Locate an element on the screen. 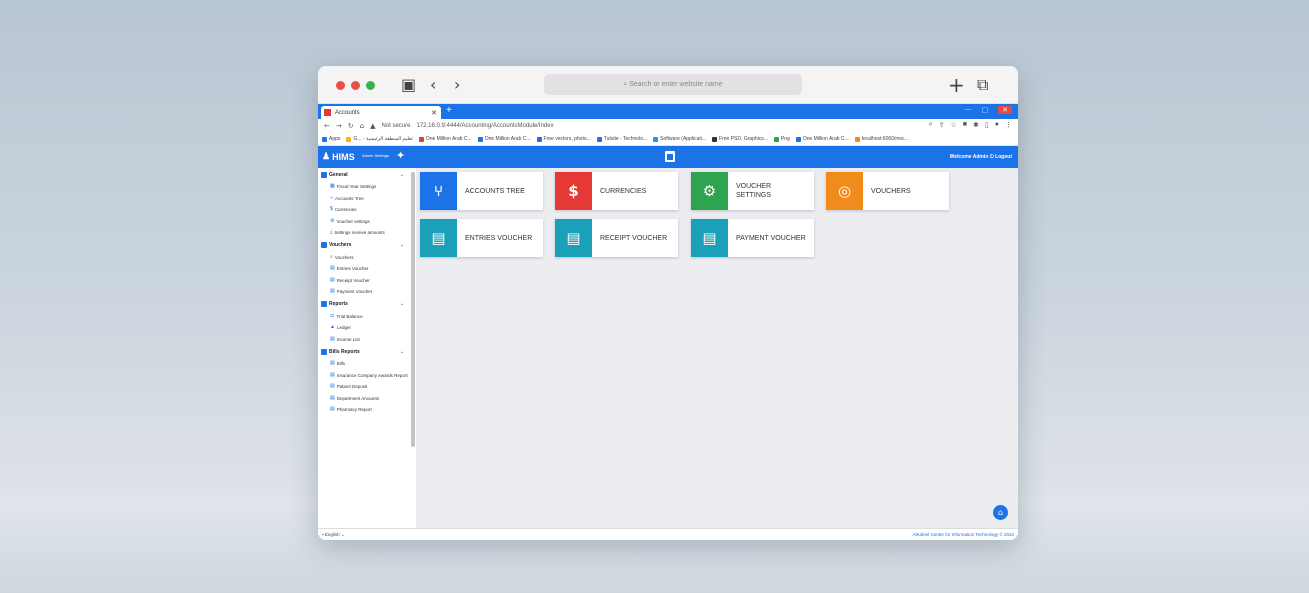 Image resolution: width=1309 pixels, height=593 pixels. tab-title: Accounts is located at coordinates (347, 112).